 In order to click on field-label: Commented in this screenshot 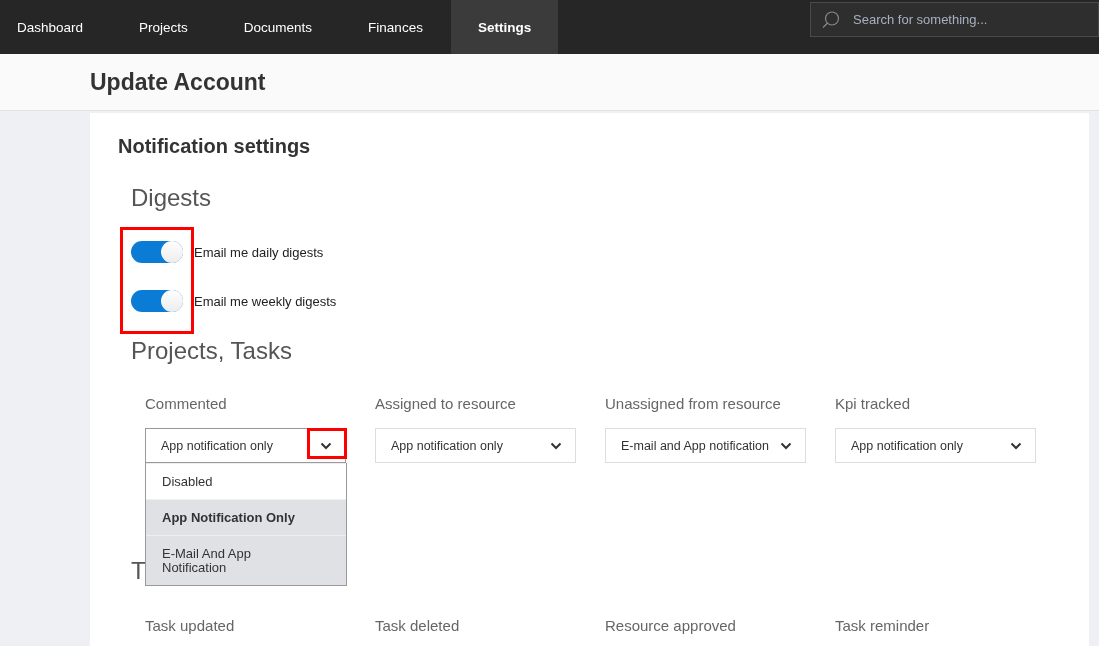, I will do `click(186, 404)`.